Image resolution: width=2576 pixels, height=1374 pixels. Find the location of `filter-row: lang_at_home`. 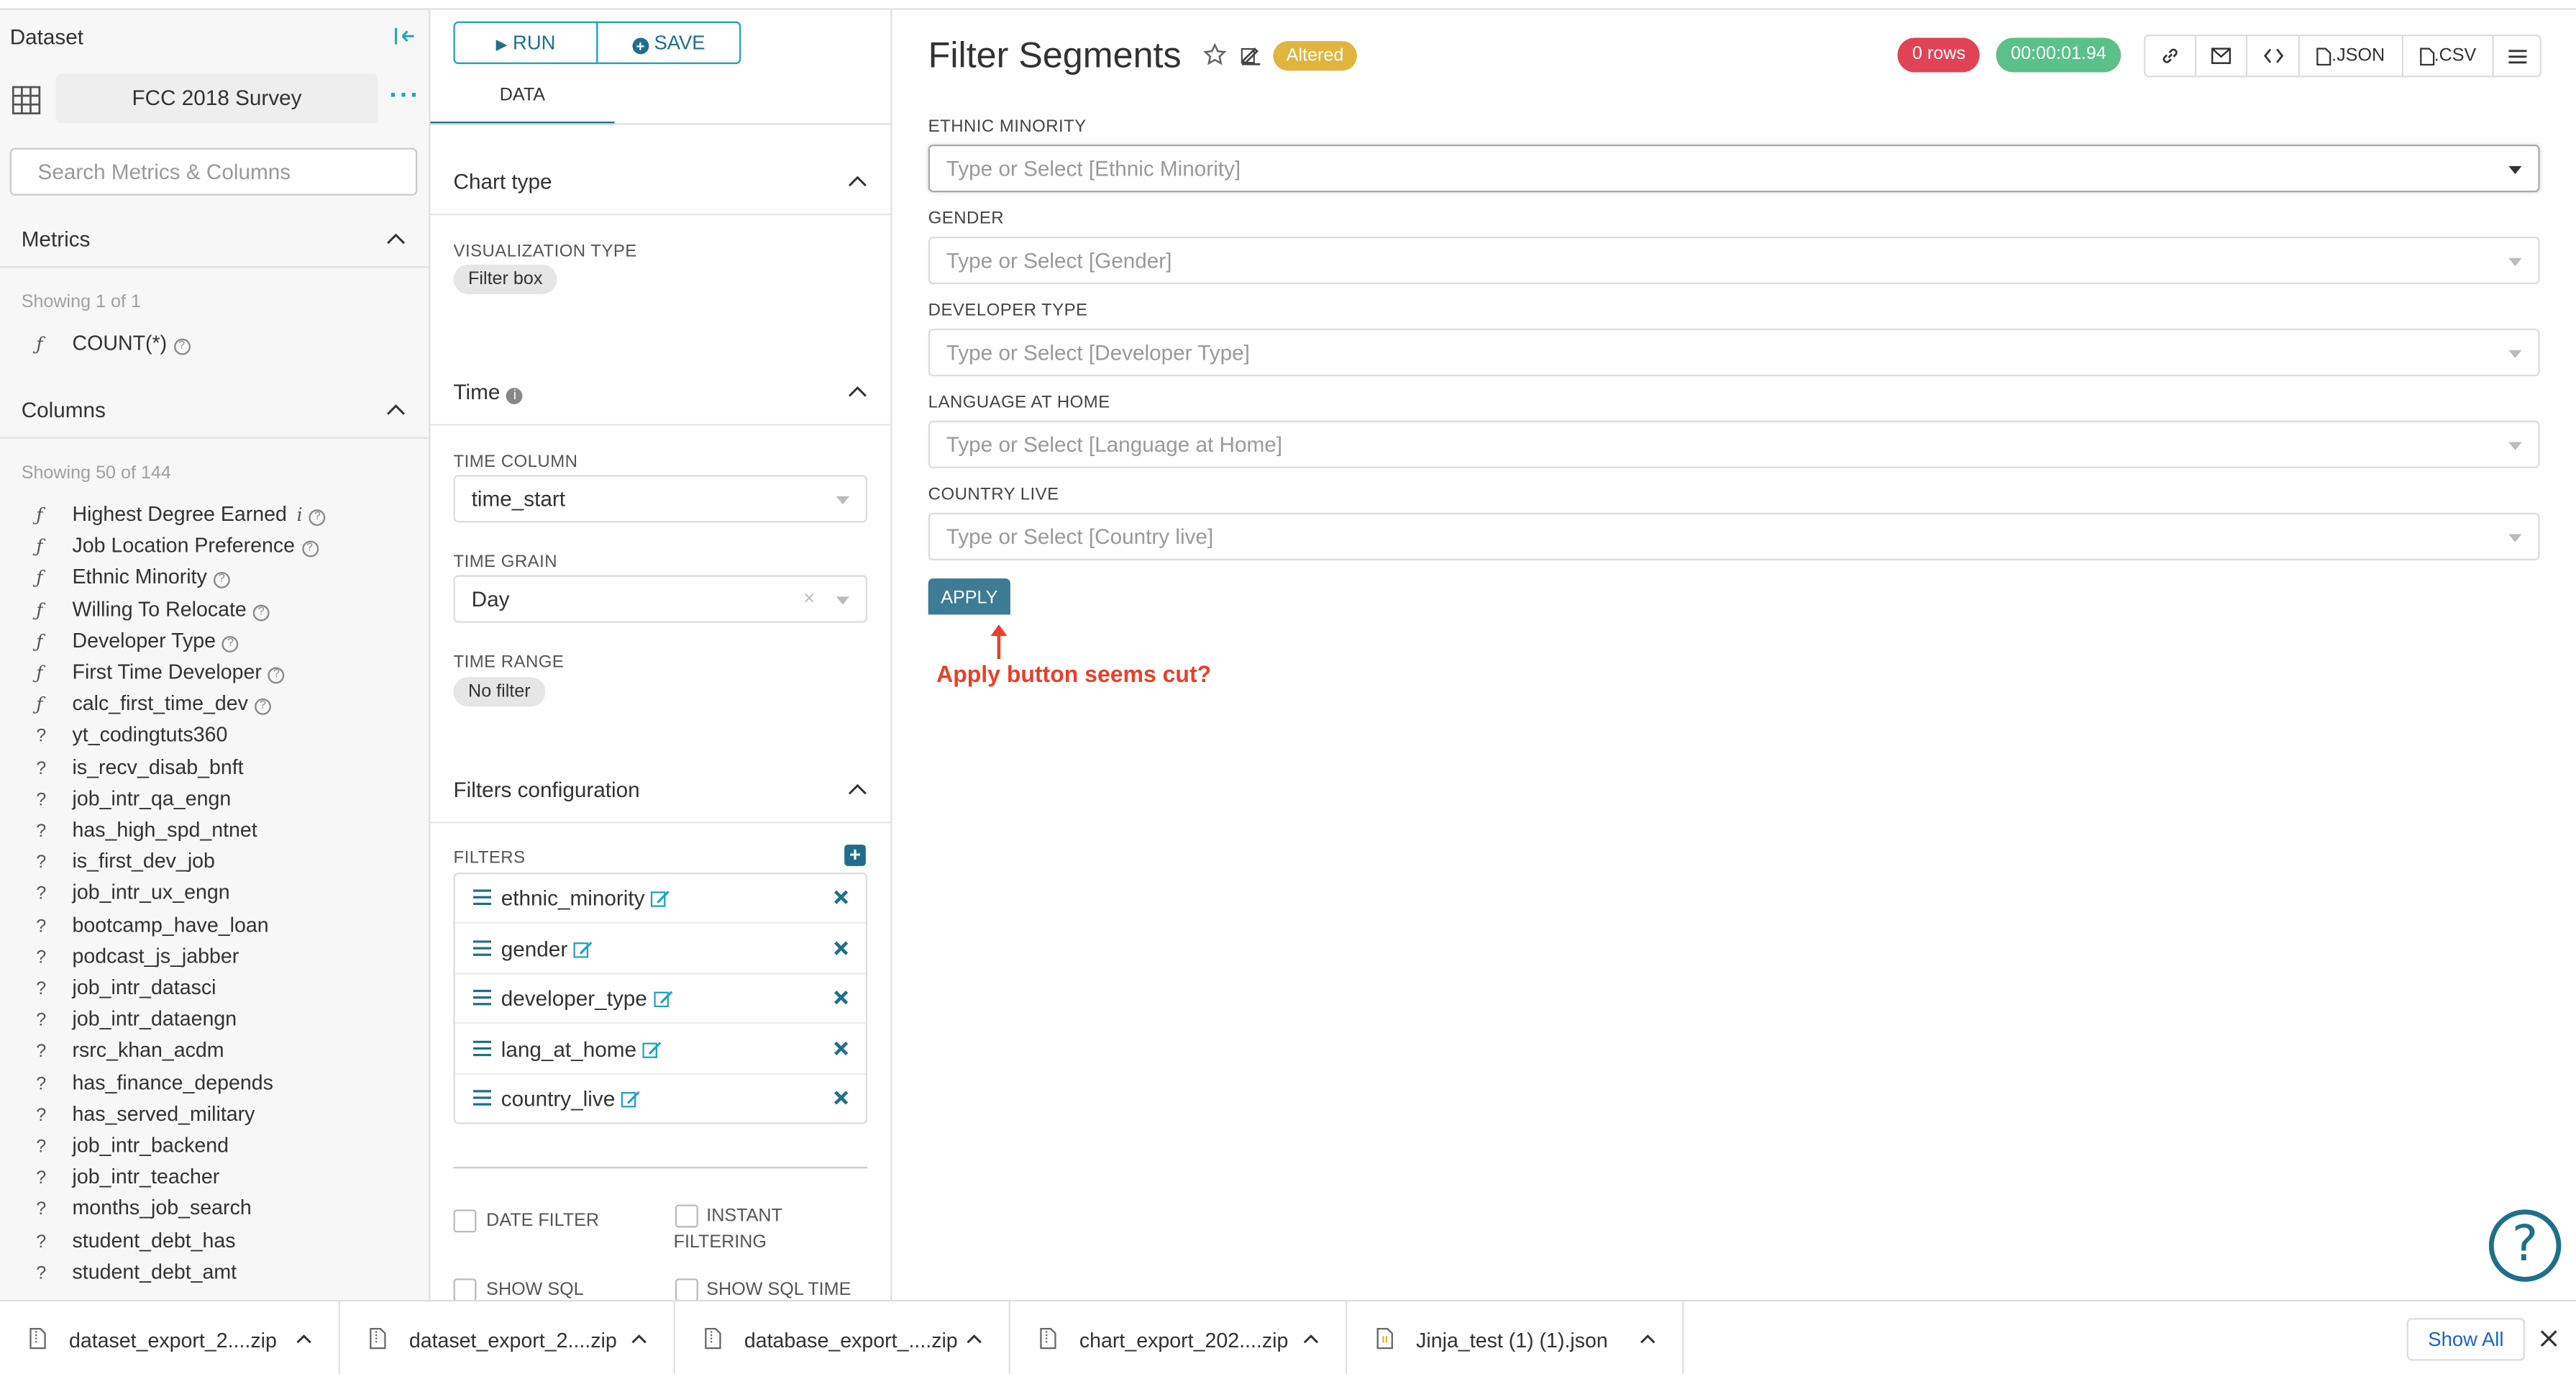

filter-row: lang_at_home is located at coordinates (660, 1050).